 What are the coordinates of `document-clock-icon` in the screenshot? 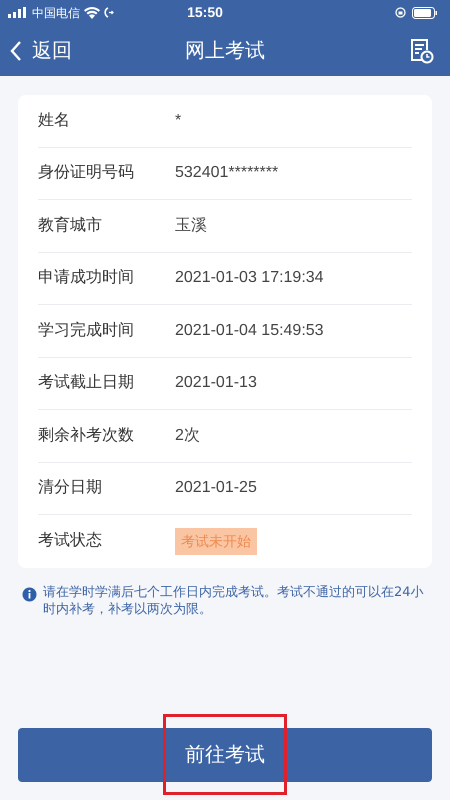 It's located at (421, 51).